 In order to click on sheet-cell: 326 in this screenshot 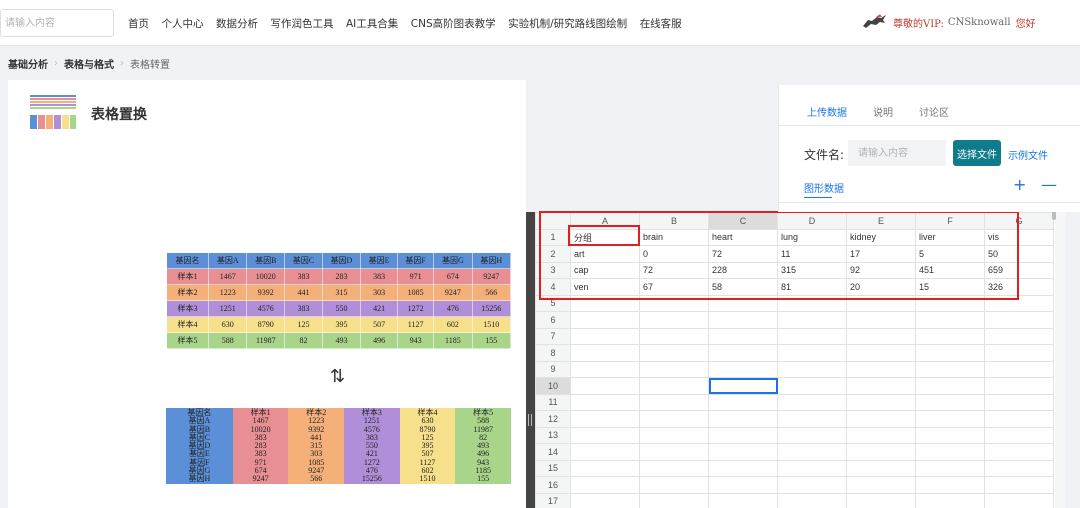, I will do `click(1019, 287)`.